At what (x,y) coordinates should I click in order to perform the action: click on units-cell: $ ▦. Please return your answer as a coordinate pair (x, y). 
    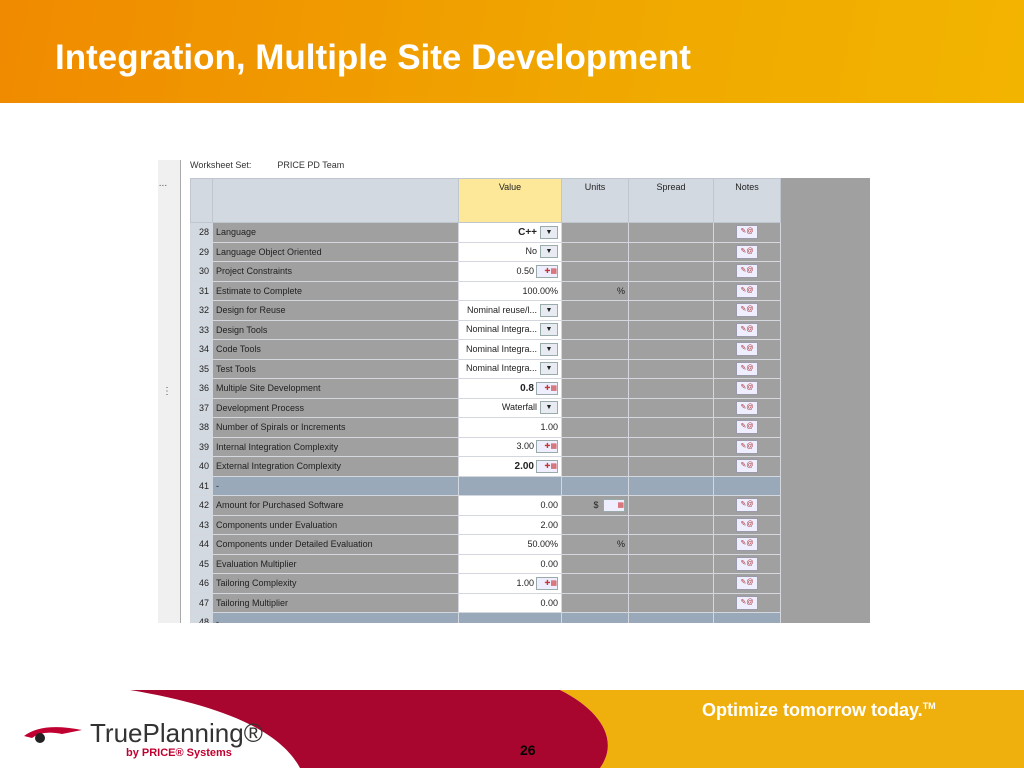
    Looking at the image, I should click on (595, 505).